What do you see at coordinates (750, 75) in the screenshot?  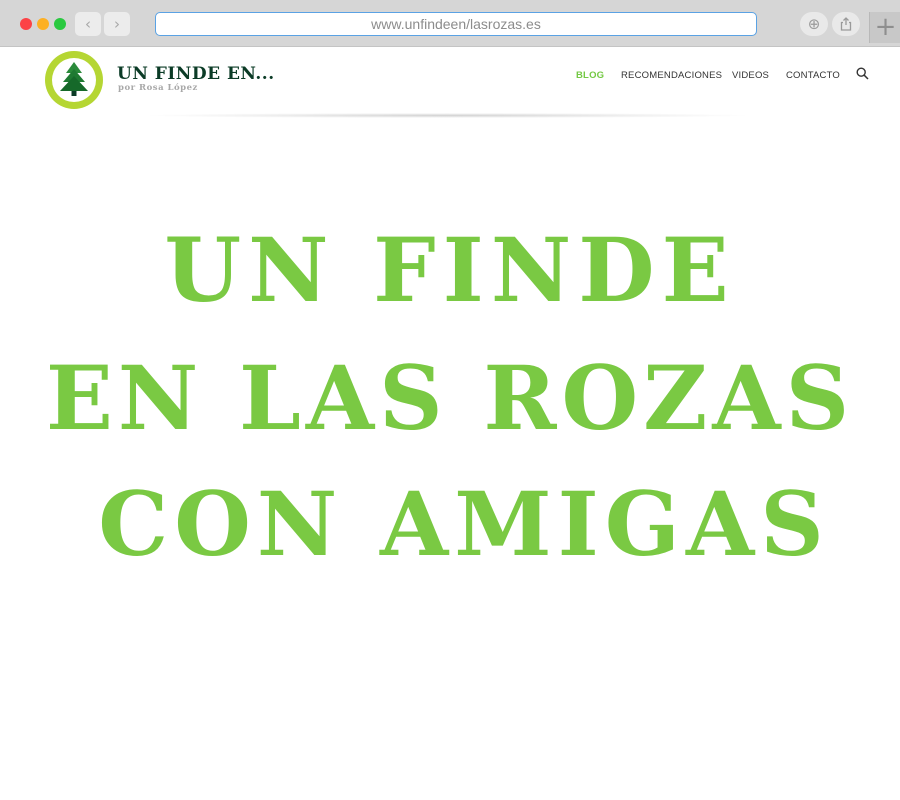 I see `nav-item-videos: VIDEOS` at bounding box center [750, 75].